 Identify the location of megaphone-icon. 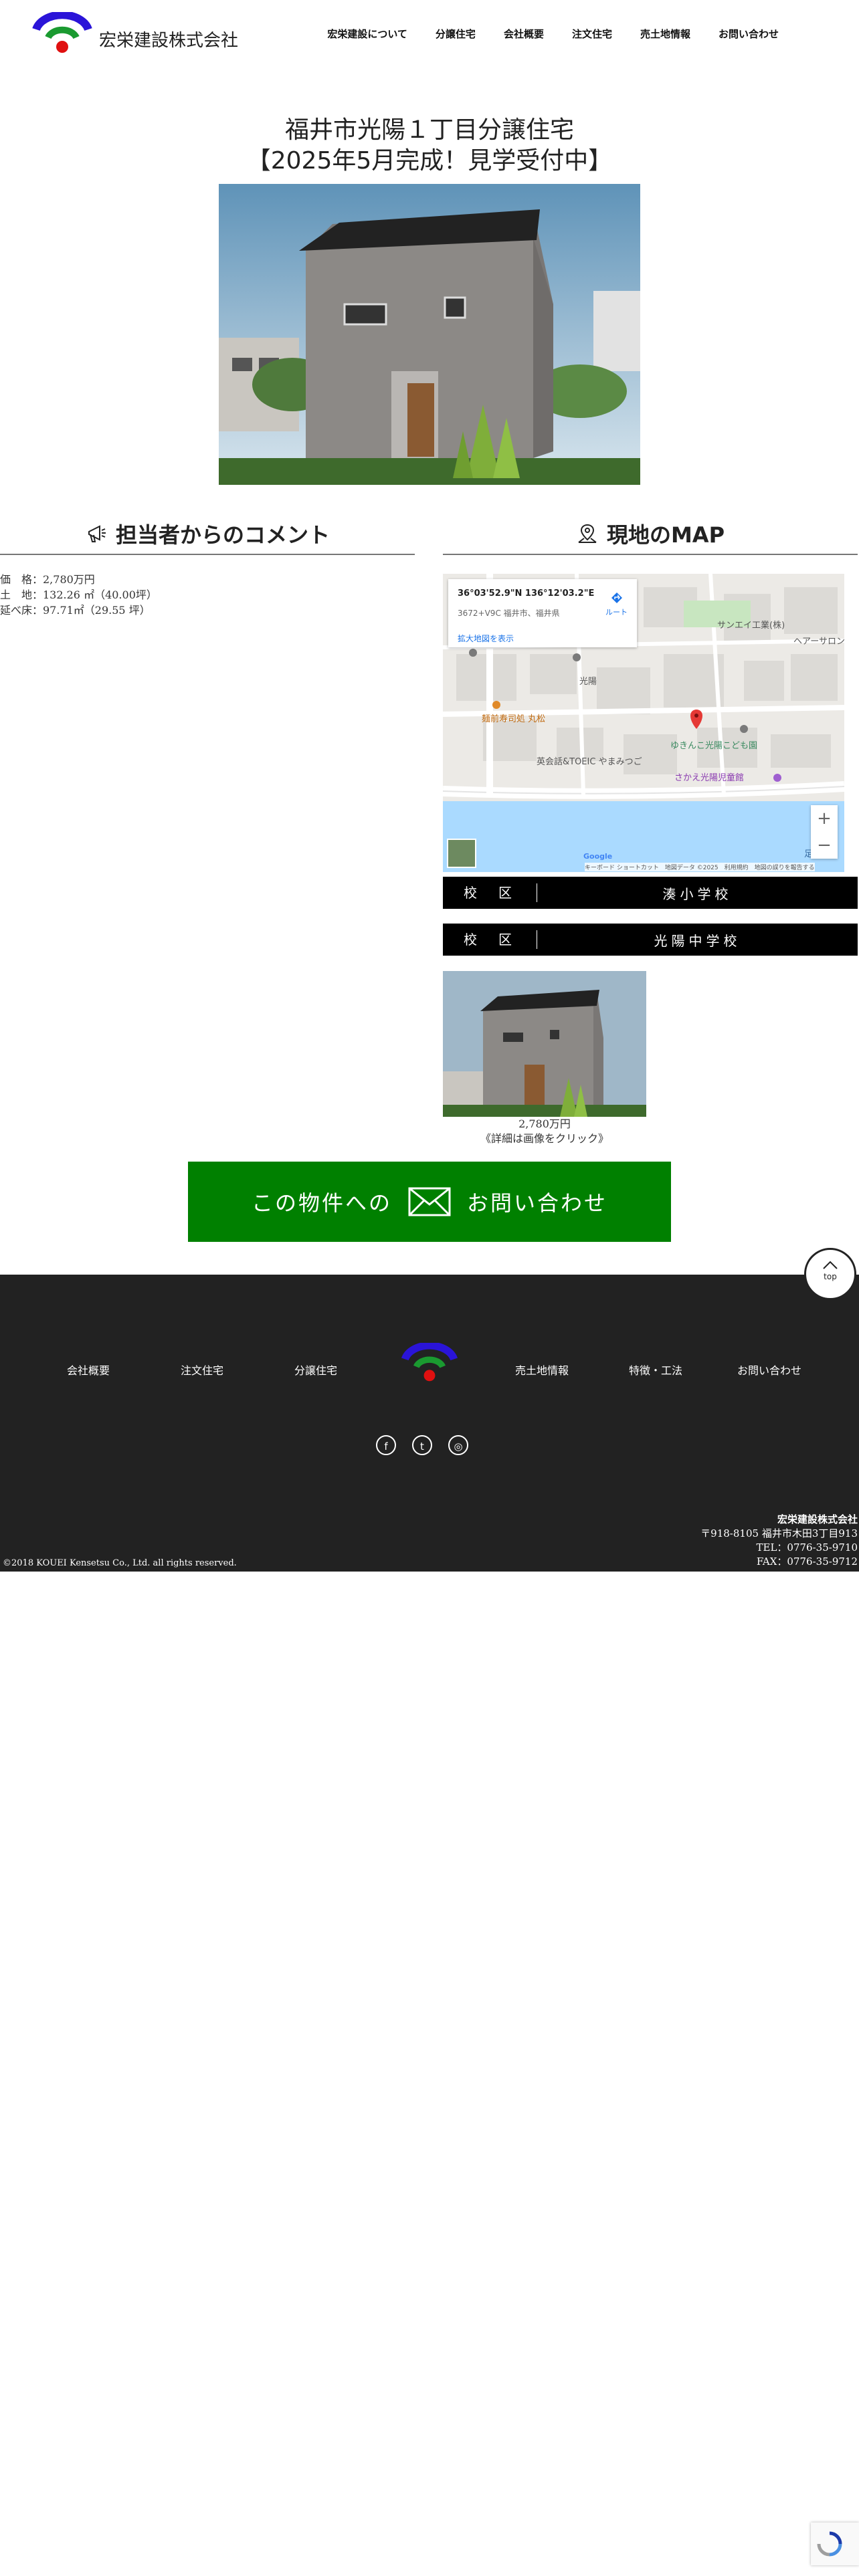
(97, 533).